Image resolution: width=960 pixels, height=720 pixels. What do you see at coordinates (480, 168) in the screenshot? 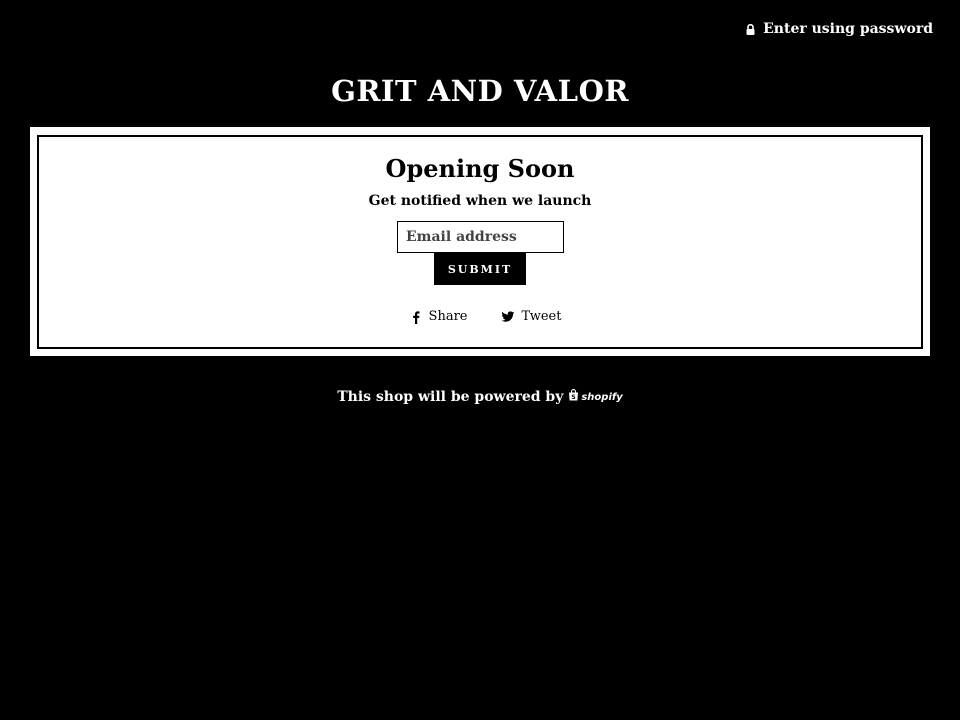
I see `opening-soon-heading: Opening Soon` at bounding box center [480, 168].